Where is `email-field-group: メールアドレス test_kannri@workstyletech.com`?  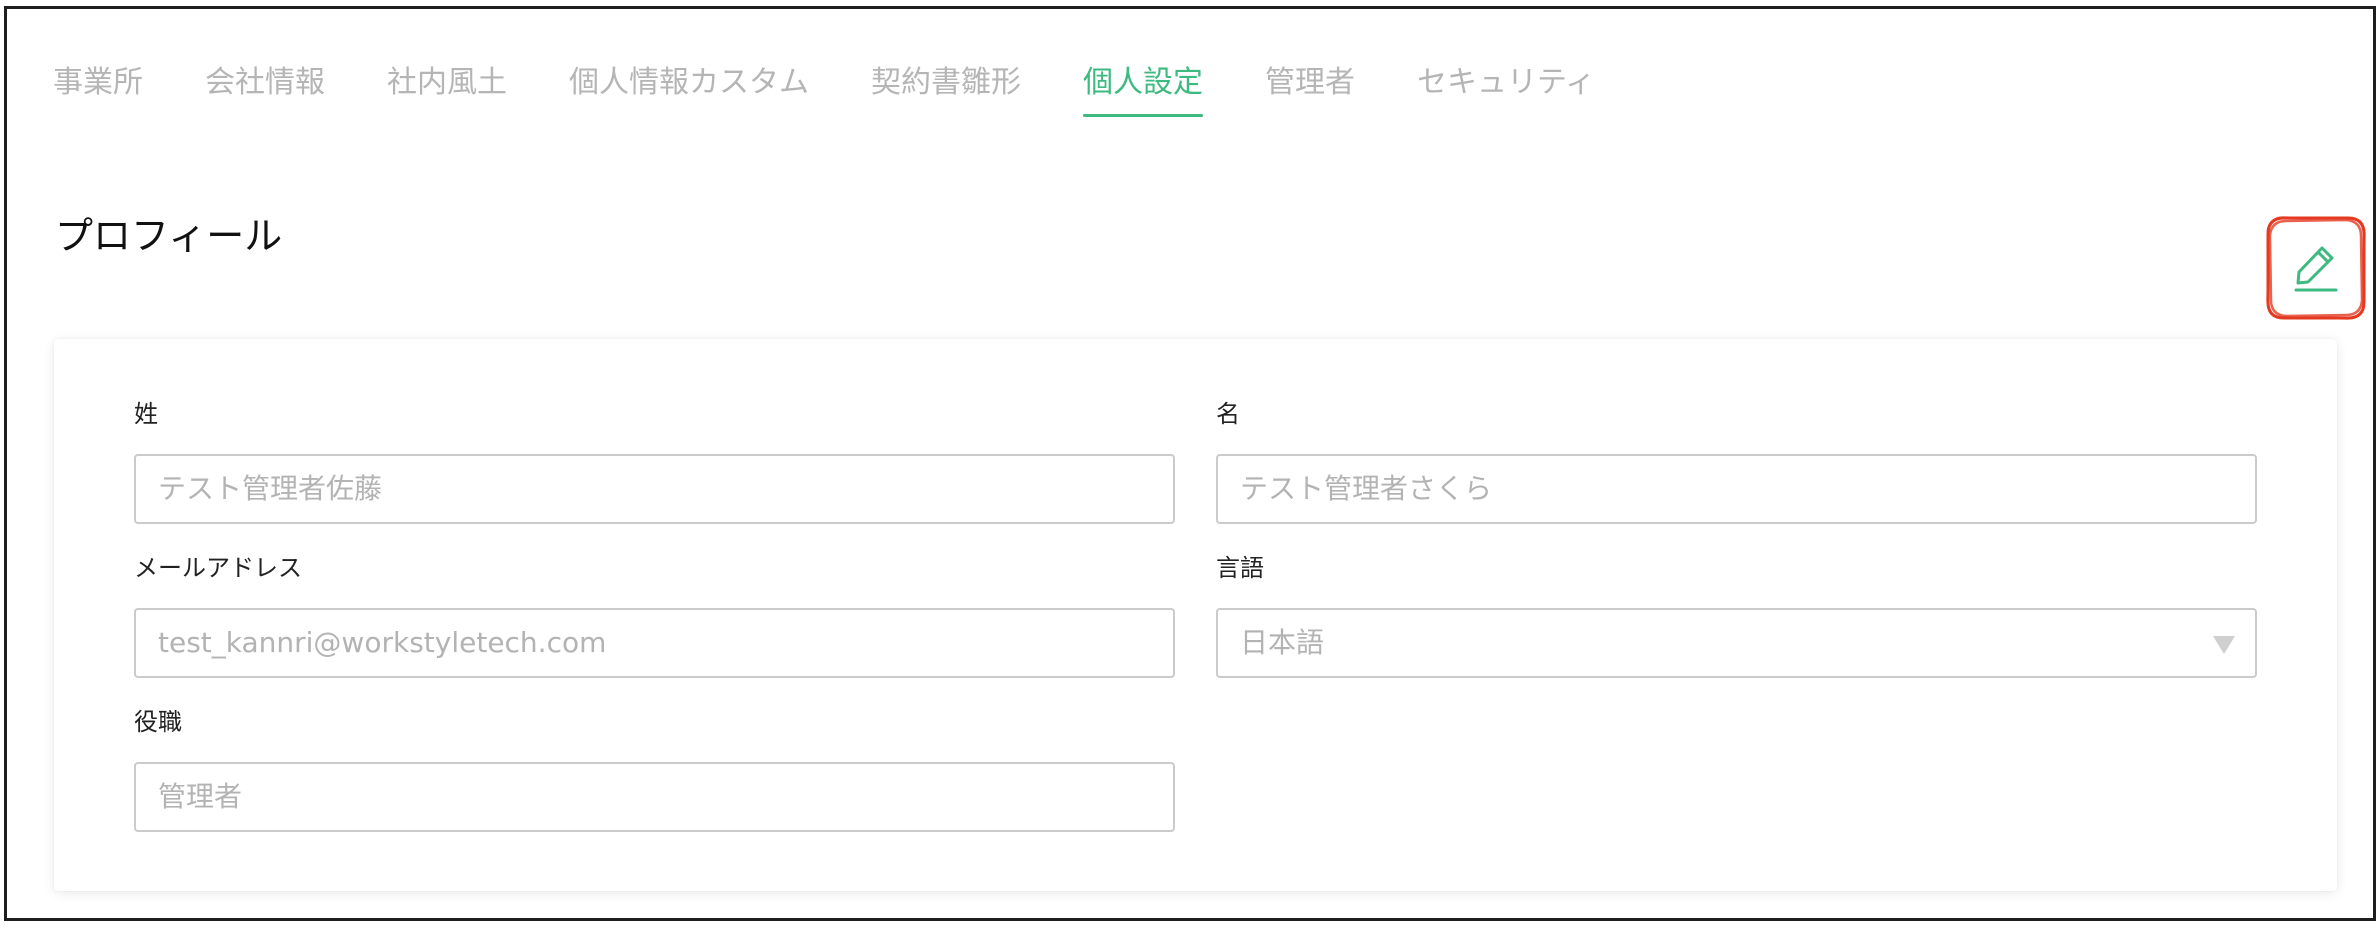 email-field-group: メールアドレス test_kannri@workstyletech.com is located at coordinates (654, 615).